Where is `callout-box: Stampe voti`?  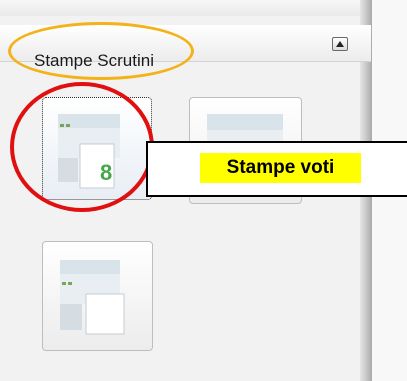
callout-box: Stampe voti is located at coordinates (276, 169).